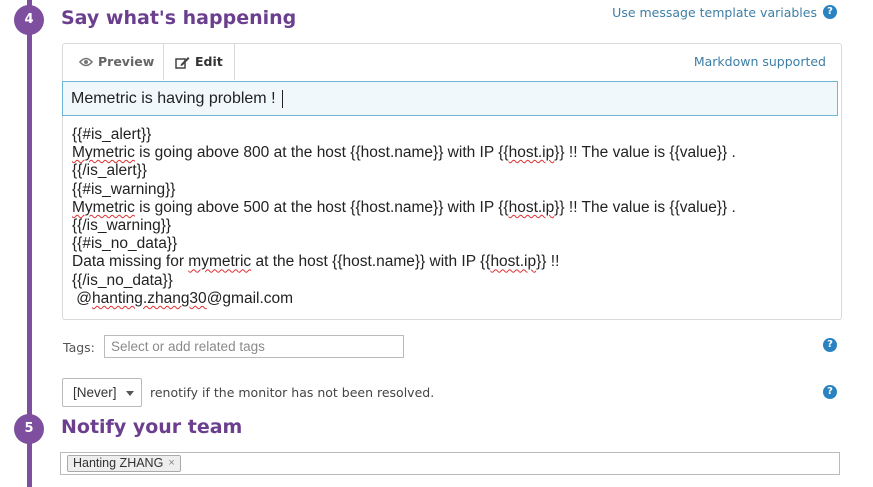 Image resolution: width=873 pixels, height=487 pixels. I want to click on body-line-part: Data missing for, so click(130, 262).